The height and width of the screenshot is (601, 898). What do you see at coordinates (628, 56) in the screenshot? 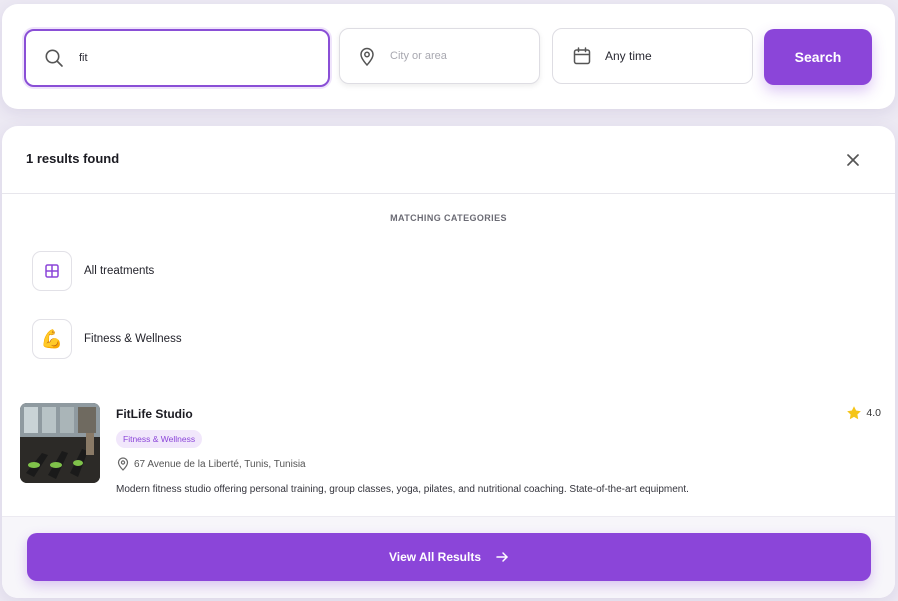
I see `date-picker-label: Any time` at bounding box center [628, 56].